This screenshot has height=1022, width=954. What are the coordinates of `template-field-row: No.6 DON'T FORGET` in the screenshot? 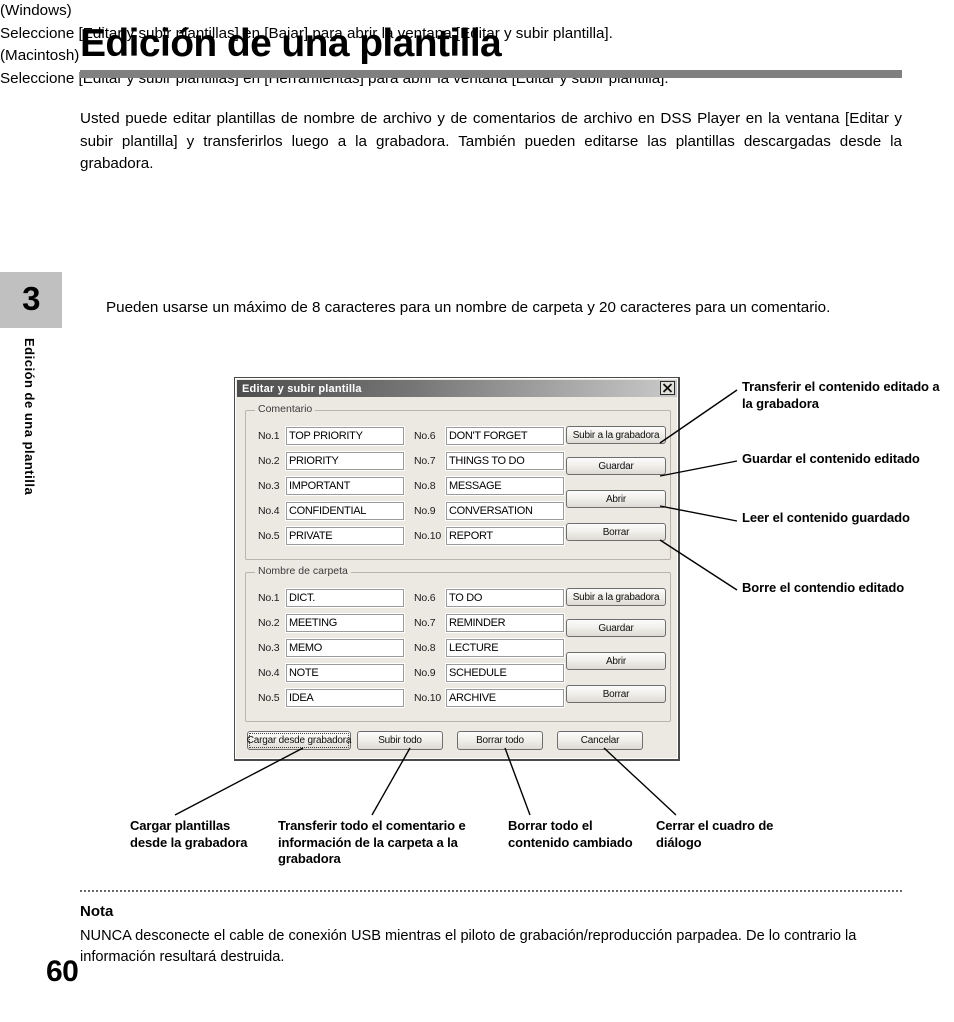 It's located at (489, 436).